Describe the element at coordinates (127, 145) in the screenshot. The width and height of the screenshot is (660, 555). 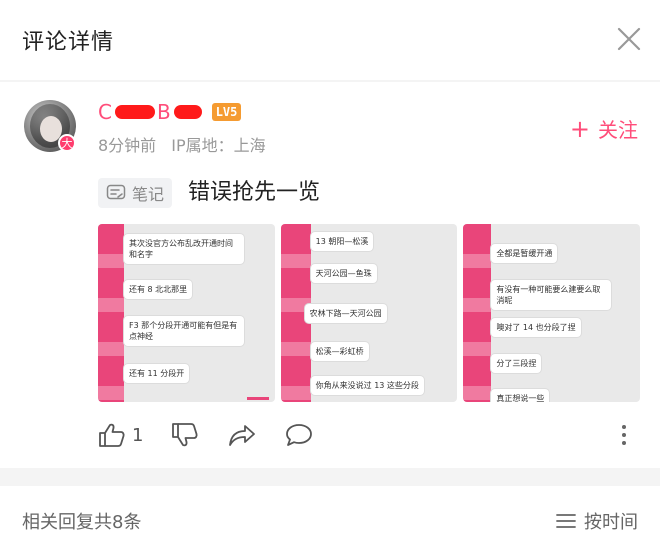
I see `comment-time: 8分钟前` at that location.